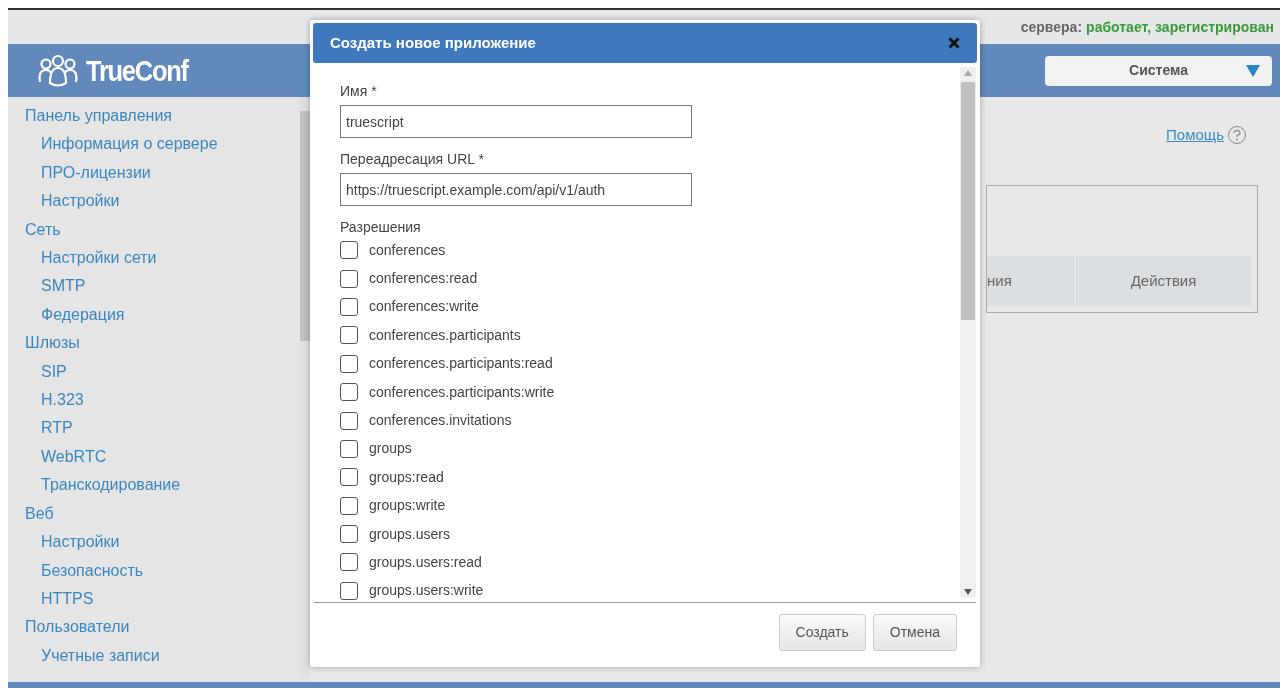 This screenshot has width=1286, height=696. I want to click on scroll-down-icon, so click(968, 592).